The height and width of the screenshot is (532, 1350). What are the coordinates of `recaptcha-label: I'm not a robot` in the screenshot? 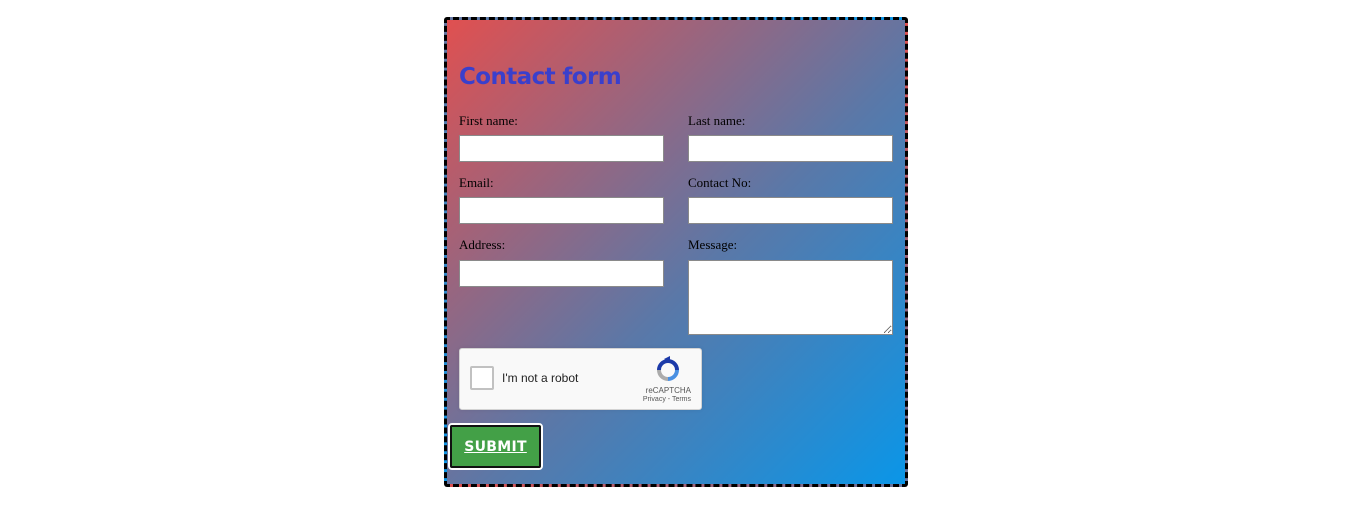 It's located at (540, 378).